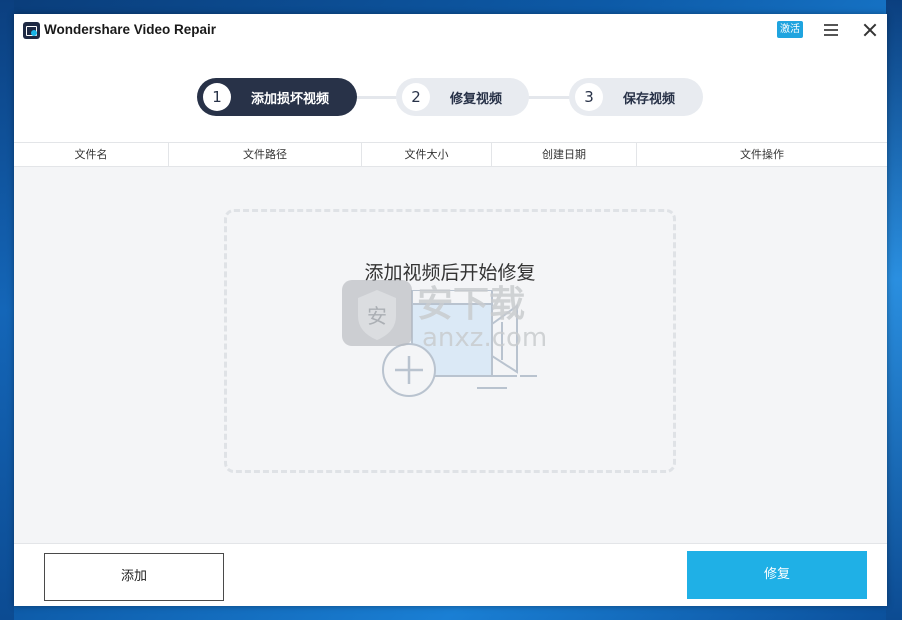 This screenshot has width=902, height=620. I want to click on step-add-damaged-video: 1 添加损坏视频, so click(277, 97).